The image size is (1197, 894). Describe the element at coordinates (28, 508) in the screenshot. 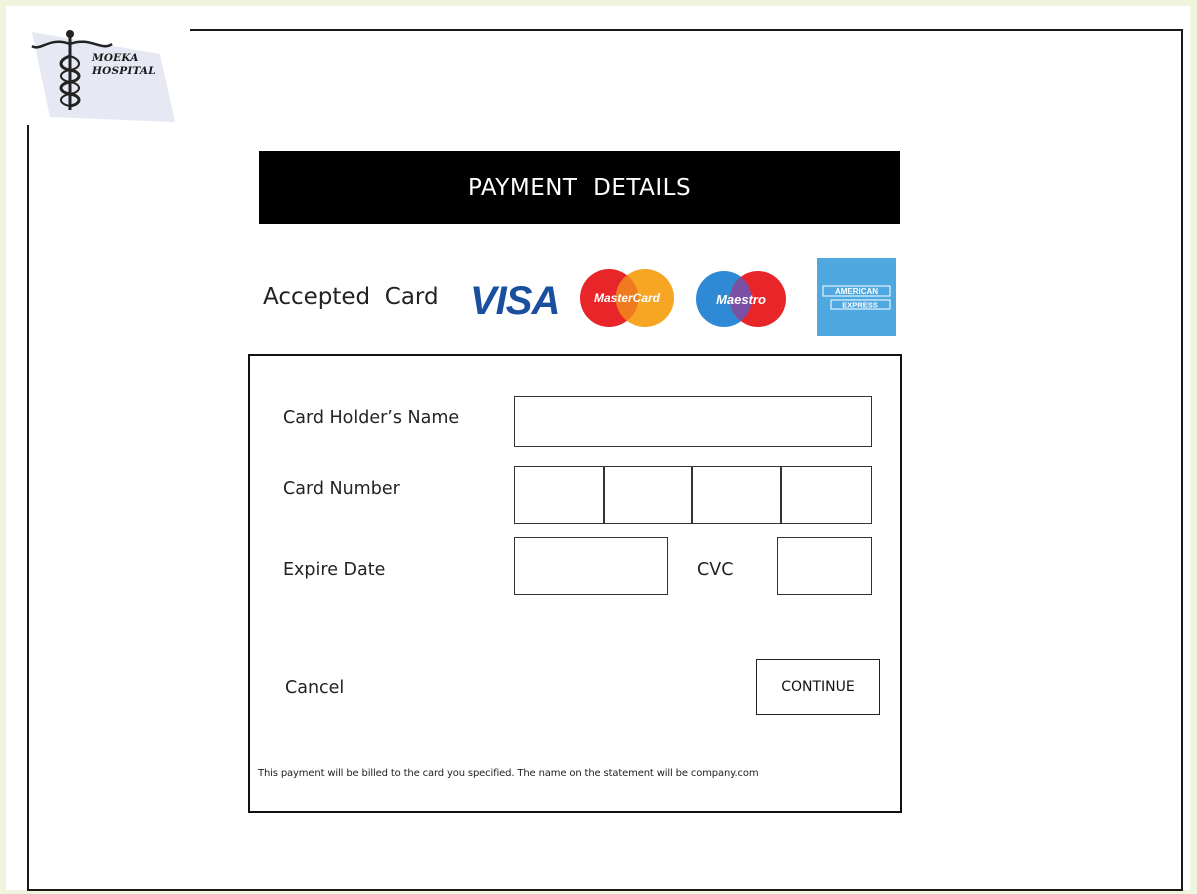

I see `frame-border-left` at that location.